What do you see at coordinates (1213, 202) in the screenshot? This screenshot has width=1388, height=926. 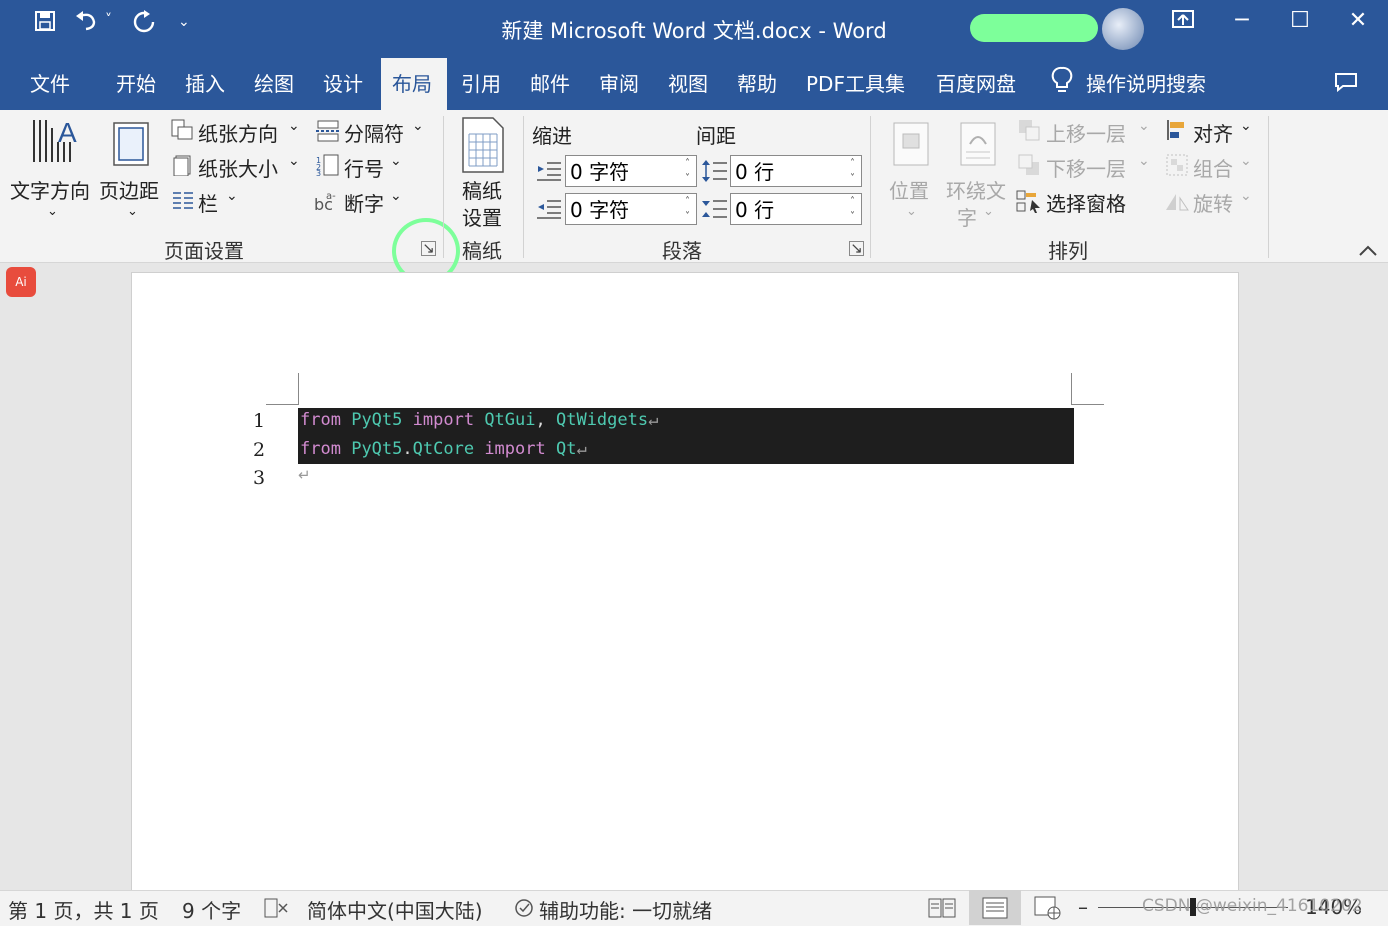 I see `rotate-button: 旋转` at bounding box center [1213, 202].